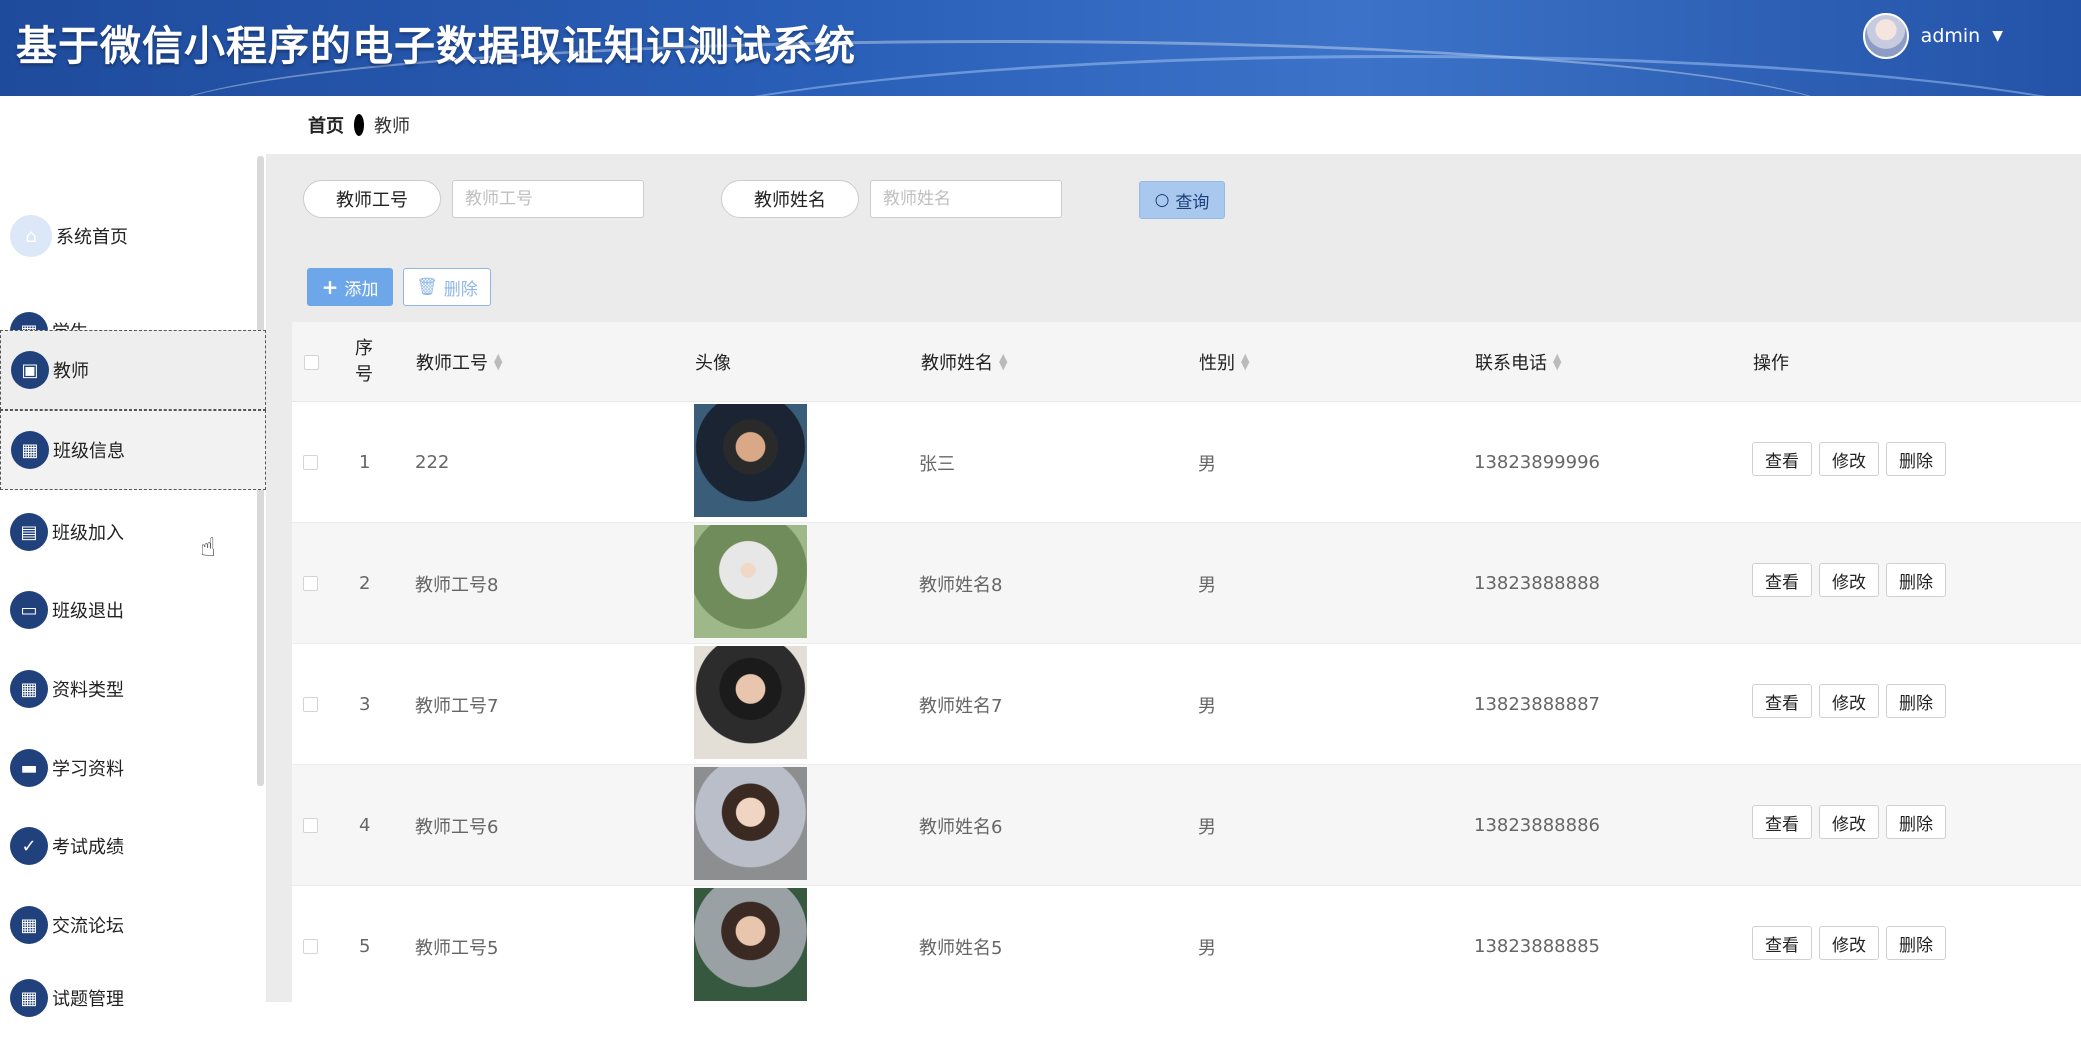 This screenshot has width=2081, height=1038. What do you see at coordinates (961, 948) in the screenshot?
I see `cell-teacher-name: 教师姓名5` at bounding box center [961, 948].